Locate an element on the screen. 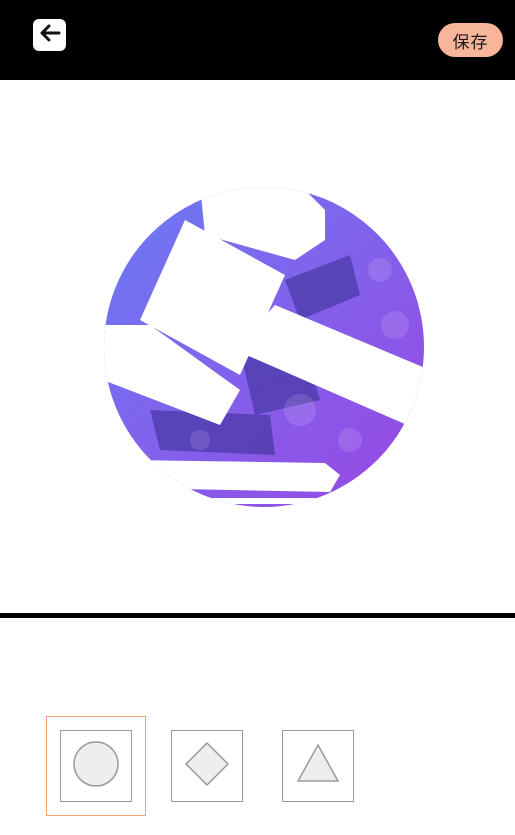 Image resolution: width=515 pixels, height=835 pixels. shape-option-circle is located at coordinates (96, 766).